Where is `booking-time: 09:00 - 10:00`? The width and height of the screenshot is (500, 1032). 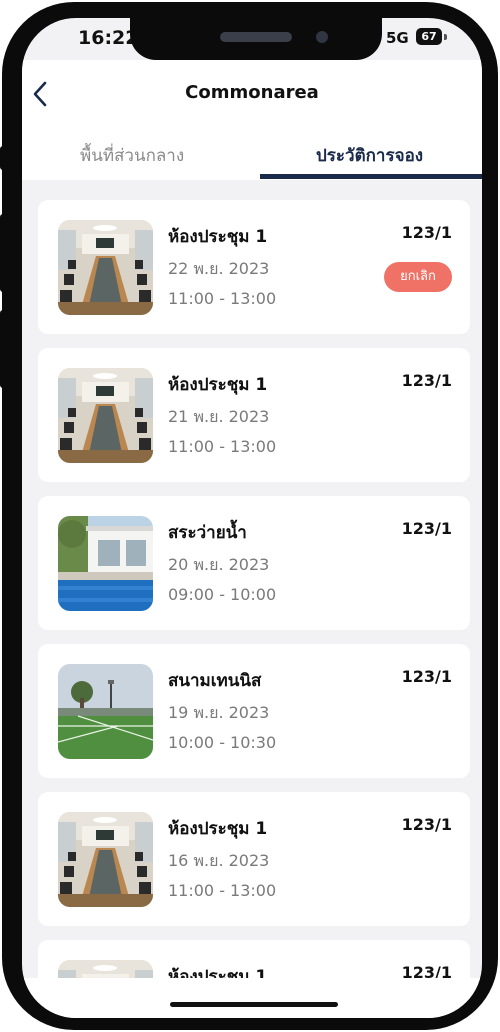 booking-time: 09:00 - 10:00 is located at coordinates (222, 594).